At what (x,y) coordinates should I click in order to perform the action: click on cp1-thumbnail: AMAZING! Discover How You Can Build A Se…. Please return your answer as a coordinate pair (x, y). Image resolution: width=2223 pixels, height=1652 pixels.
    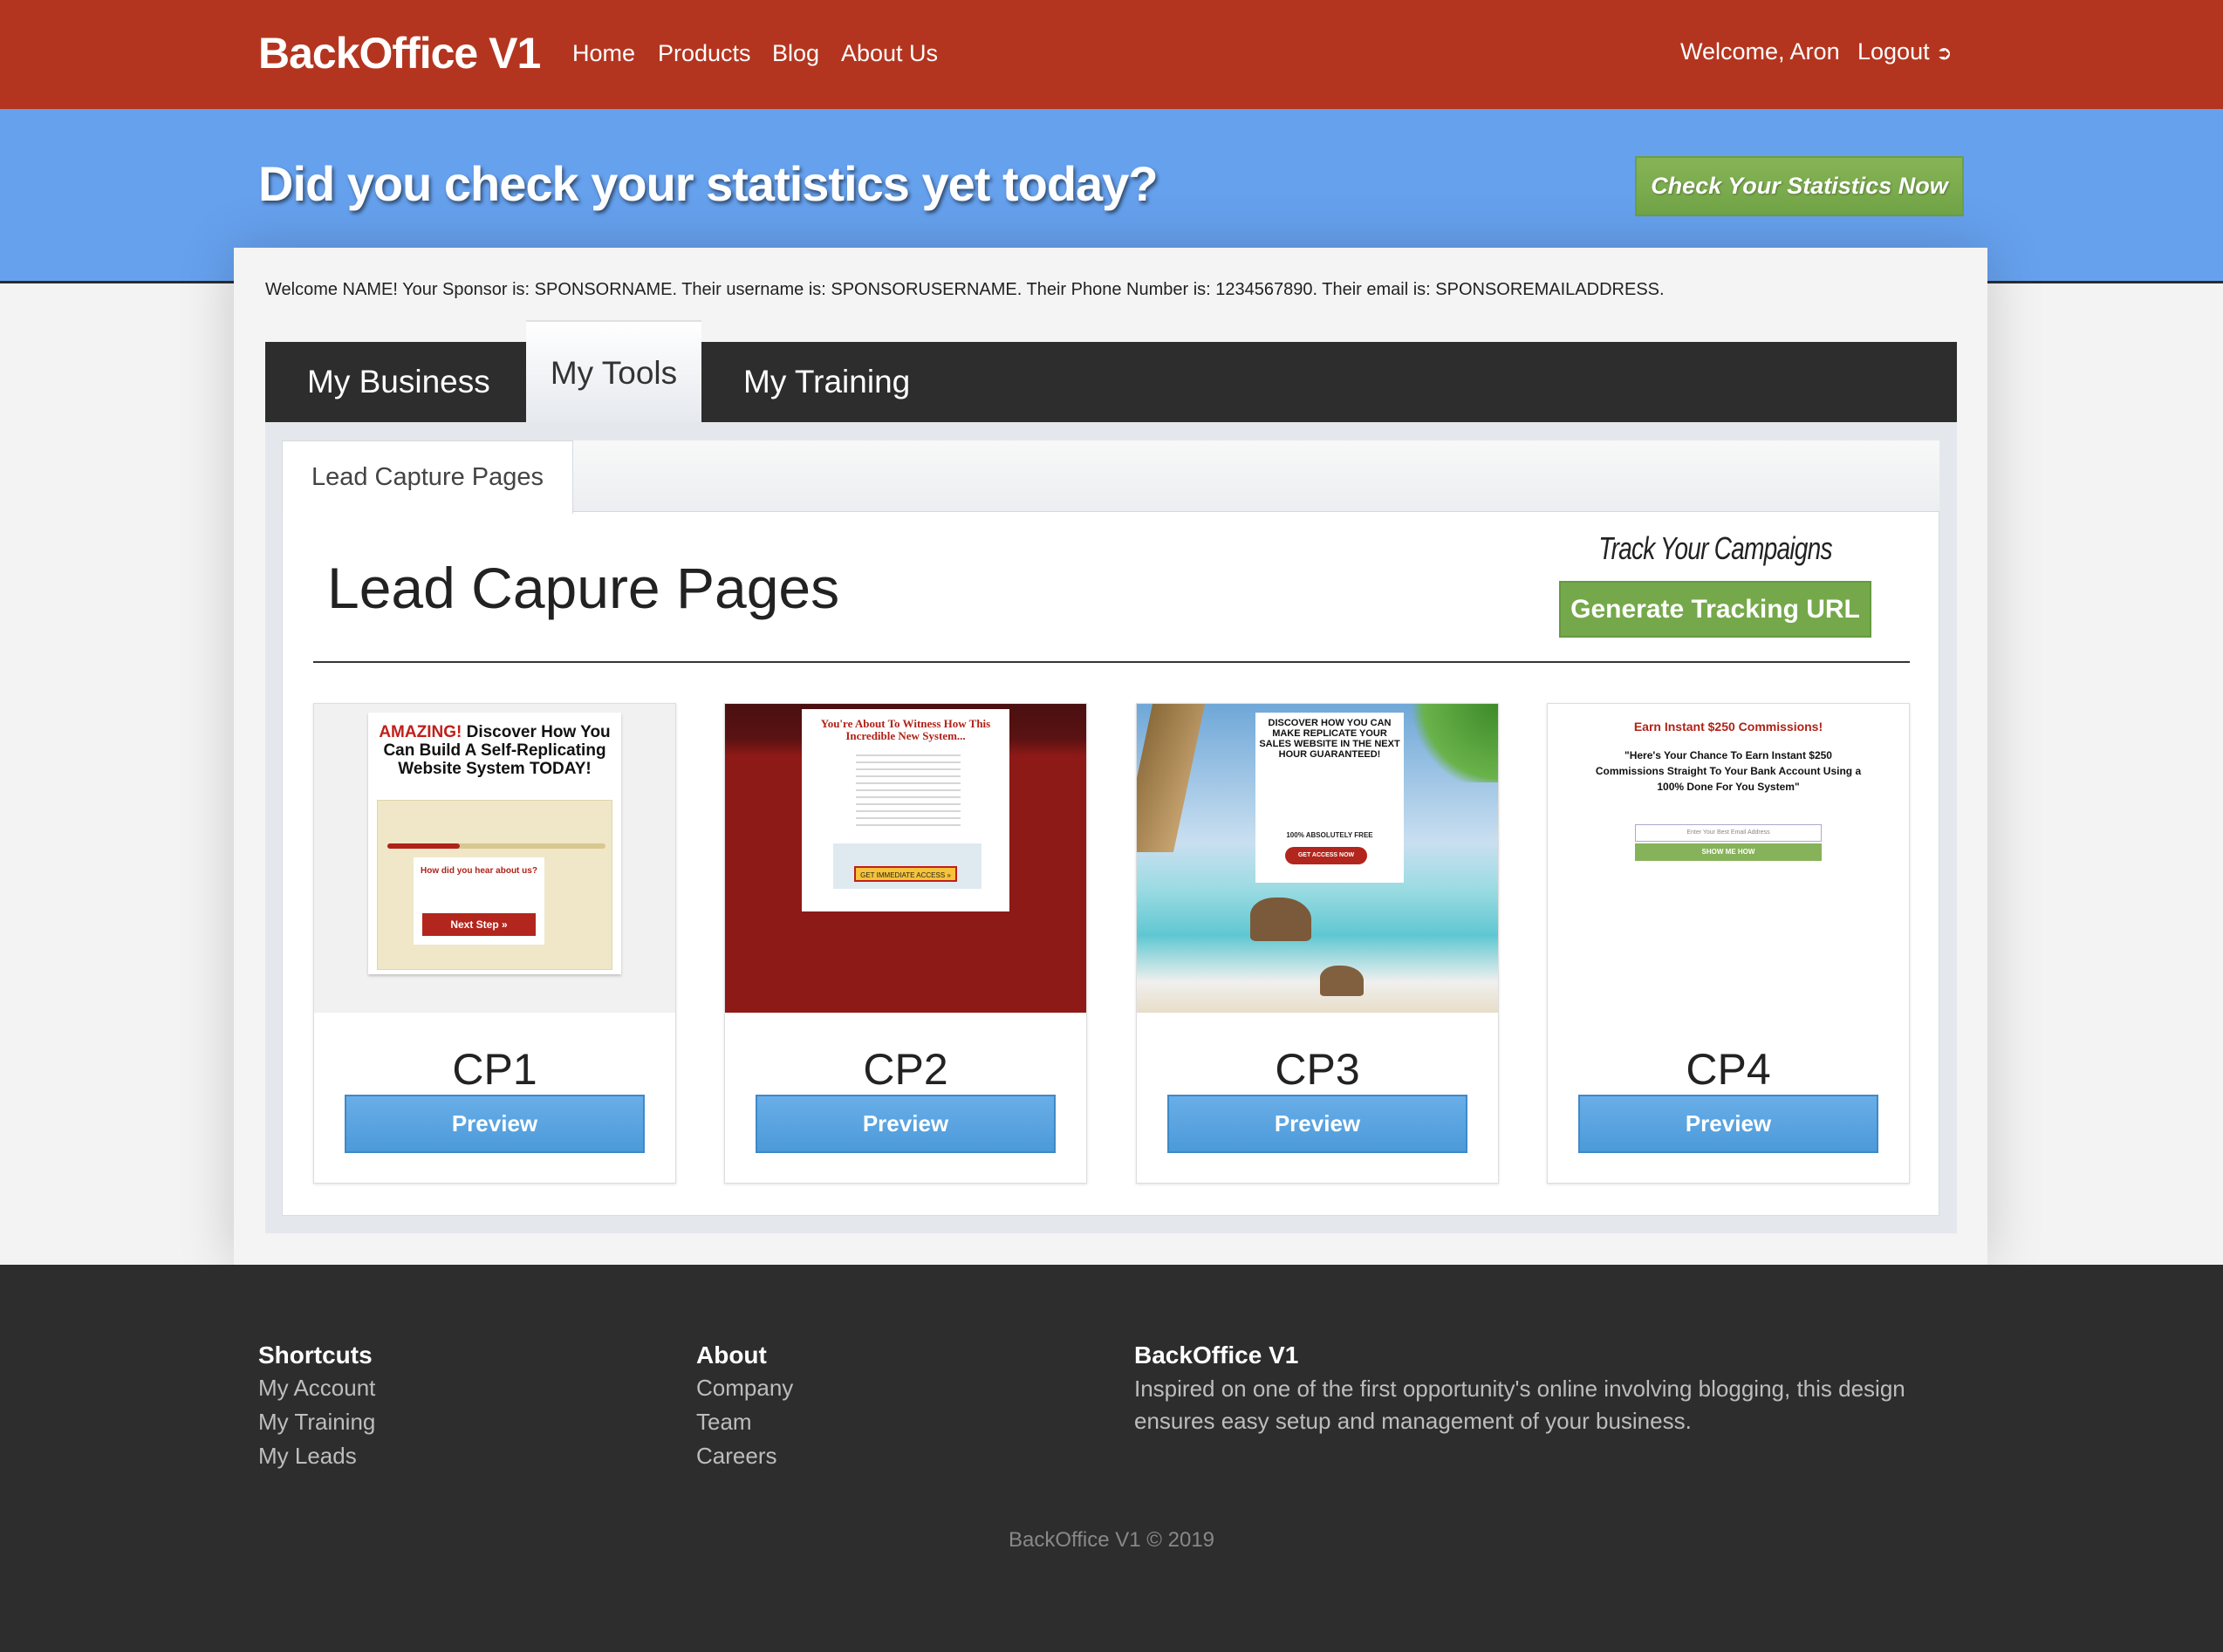
    Looking at the image, I should click on (495, 858).